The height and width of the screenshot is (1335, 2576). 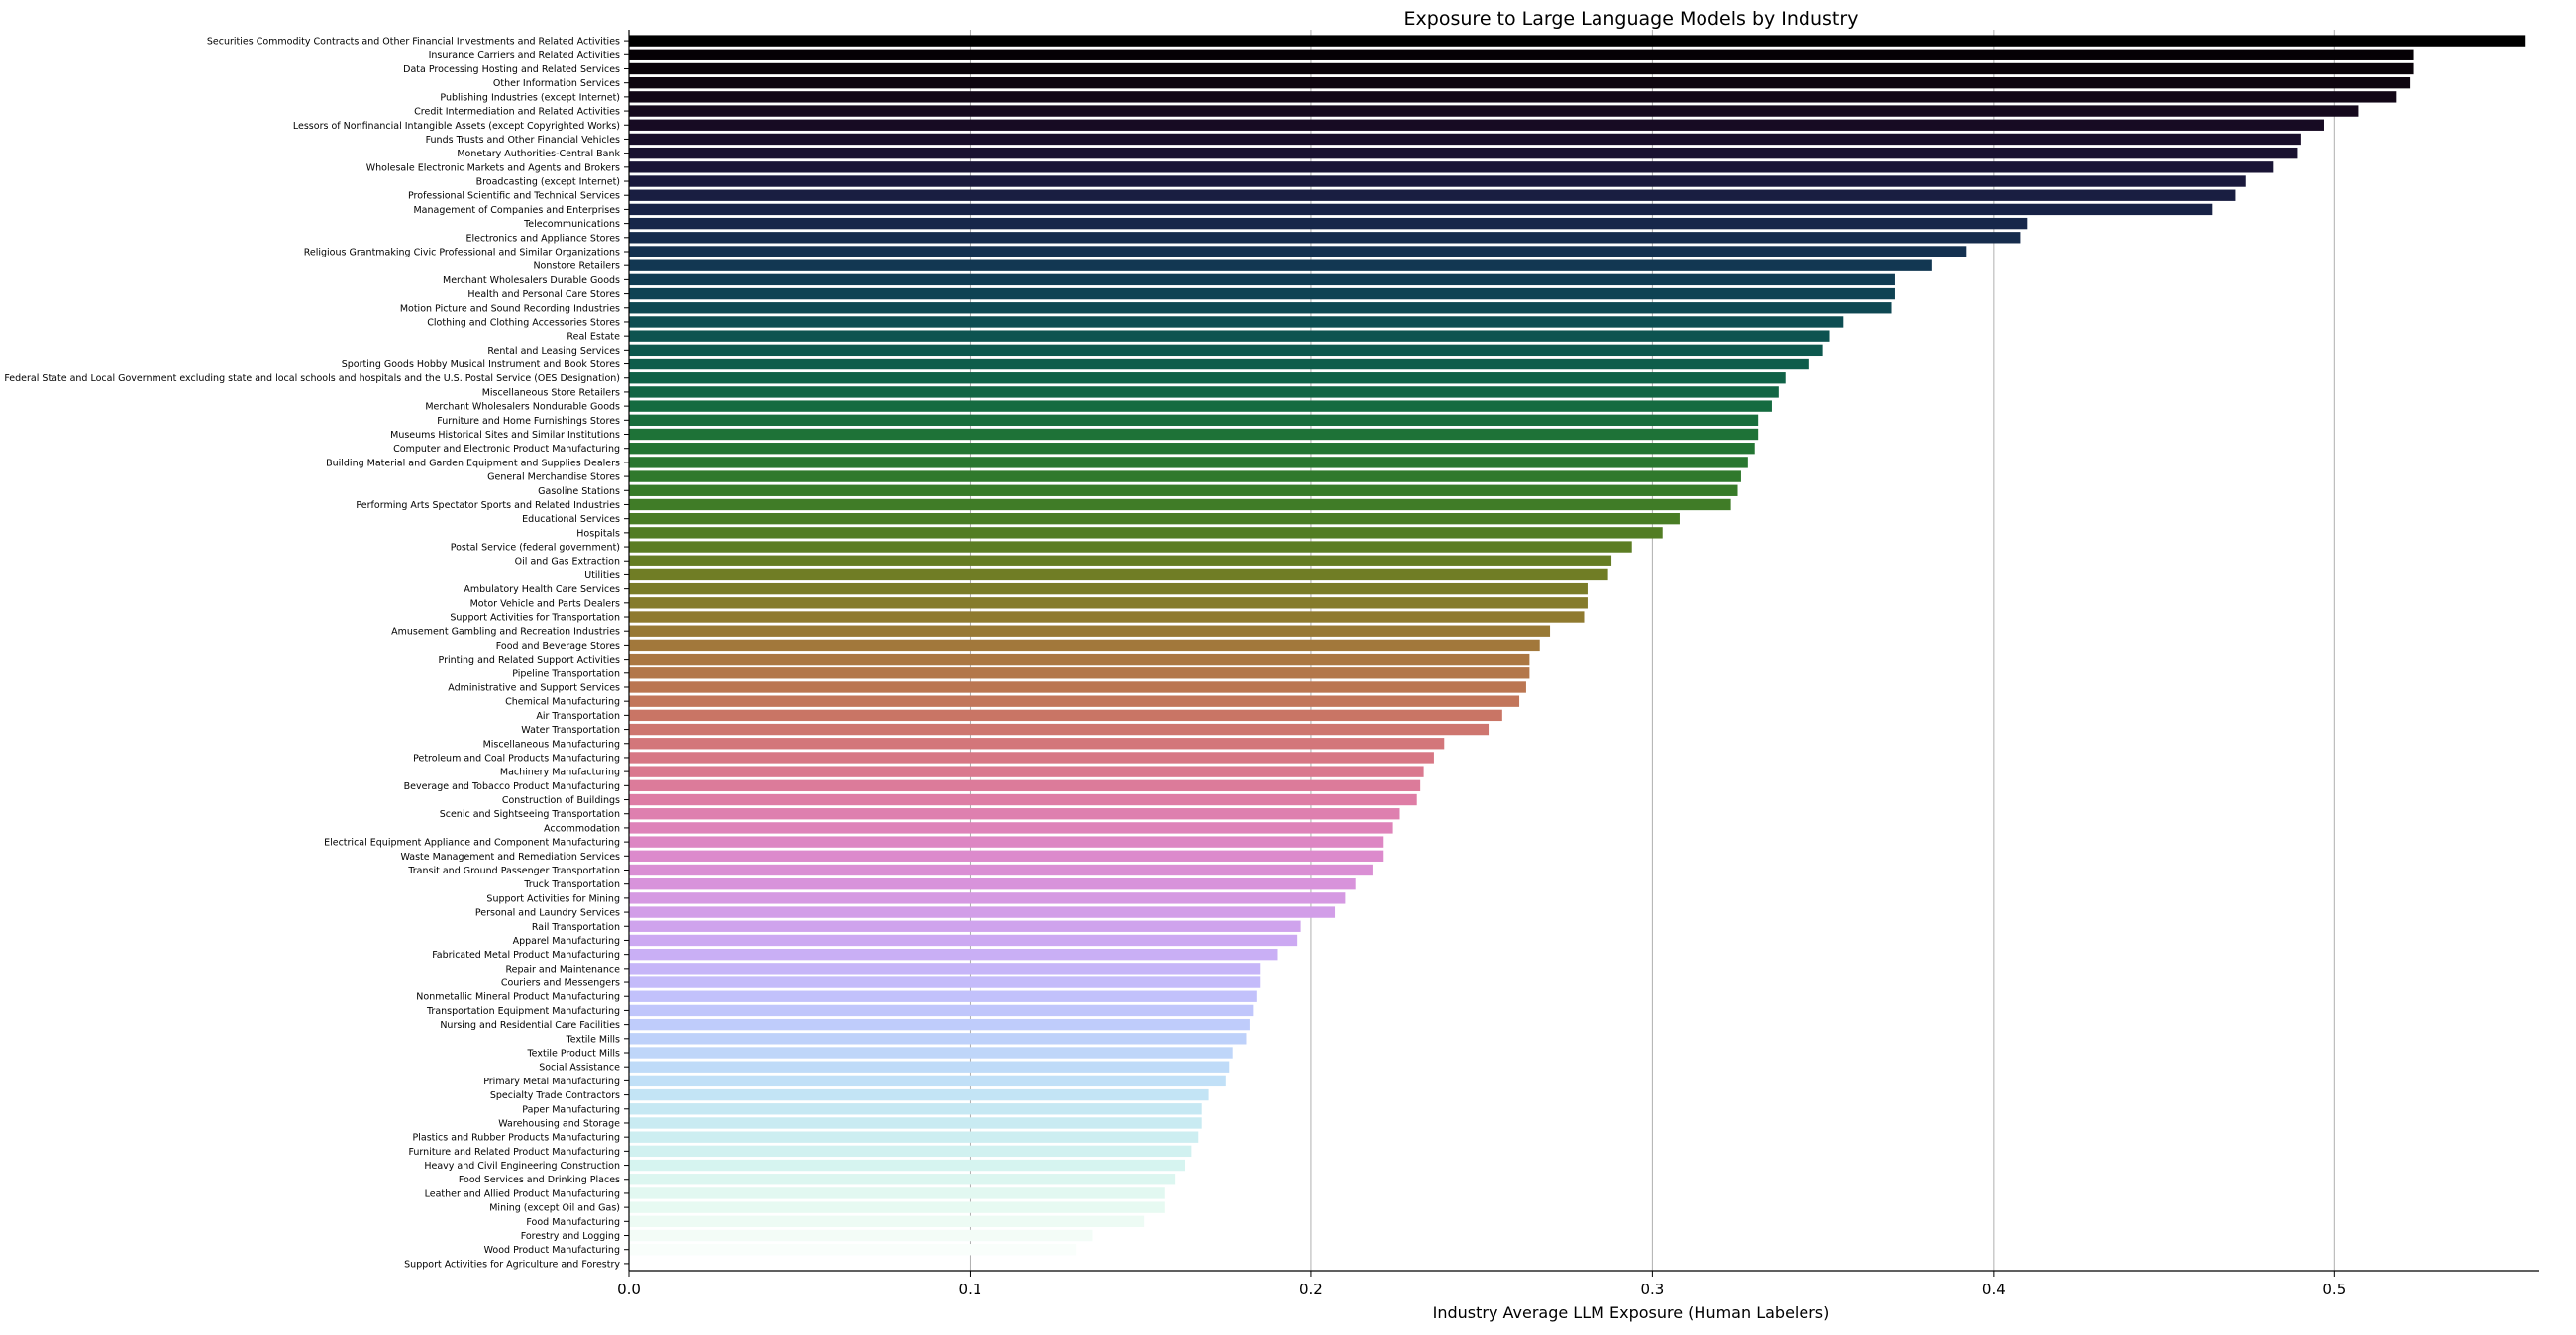 What do you see at coordinates (535, 548) in the screenshot?
I see `y-tick-label: Postal Service (federal government)` at bounding box center [535, 548].